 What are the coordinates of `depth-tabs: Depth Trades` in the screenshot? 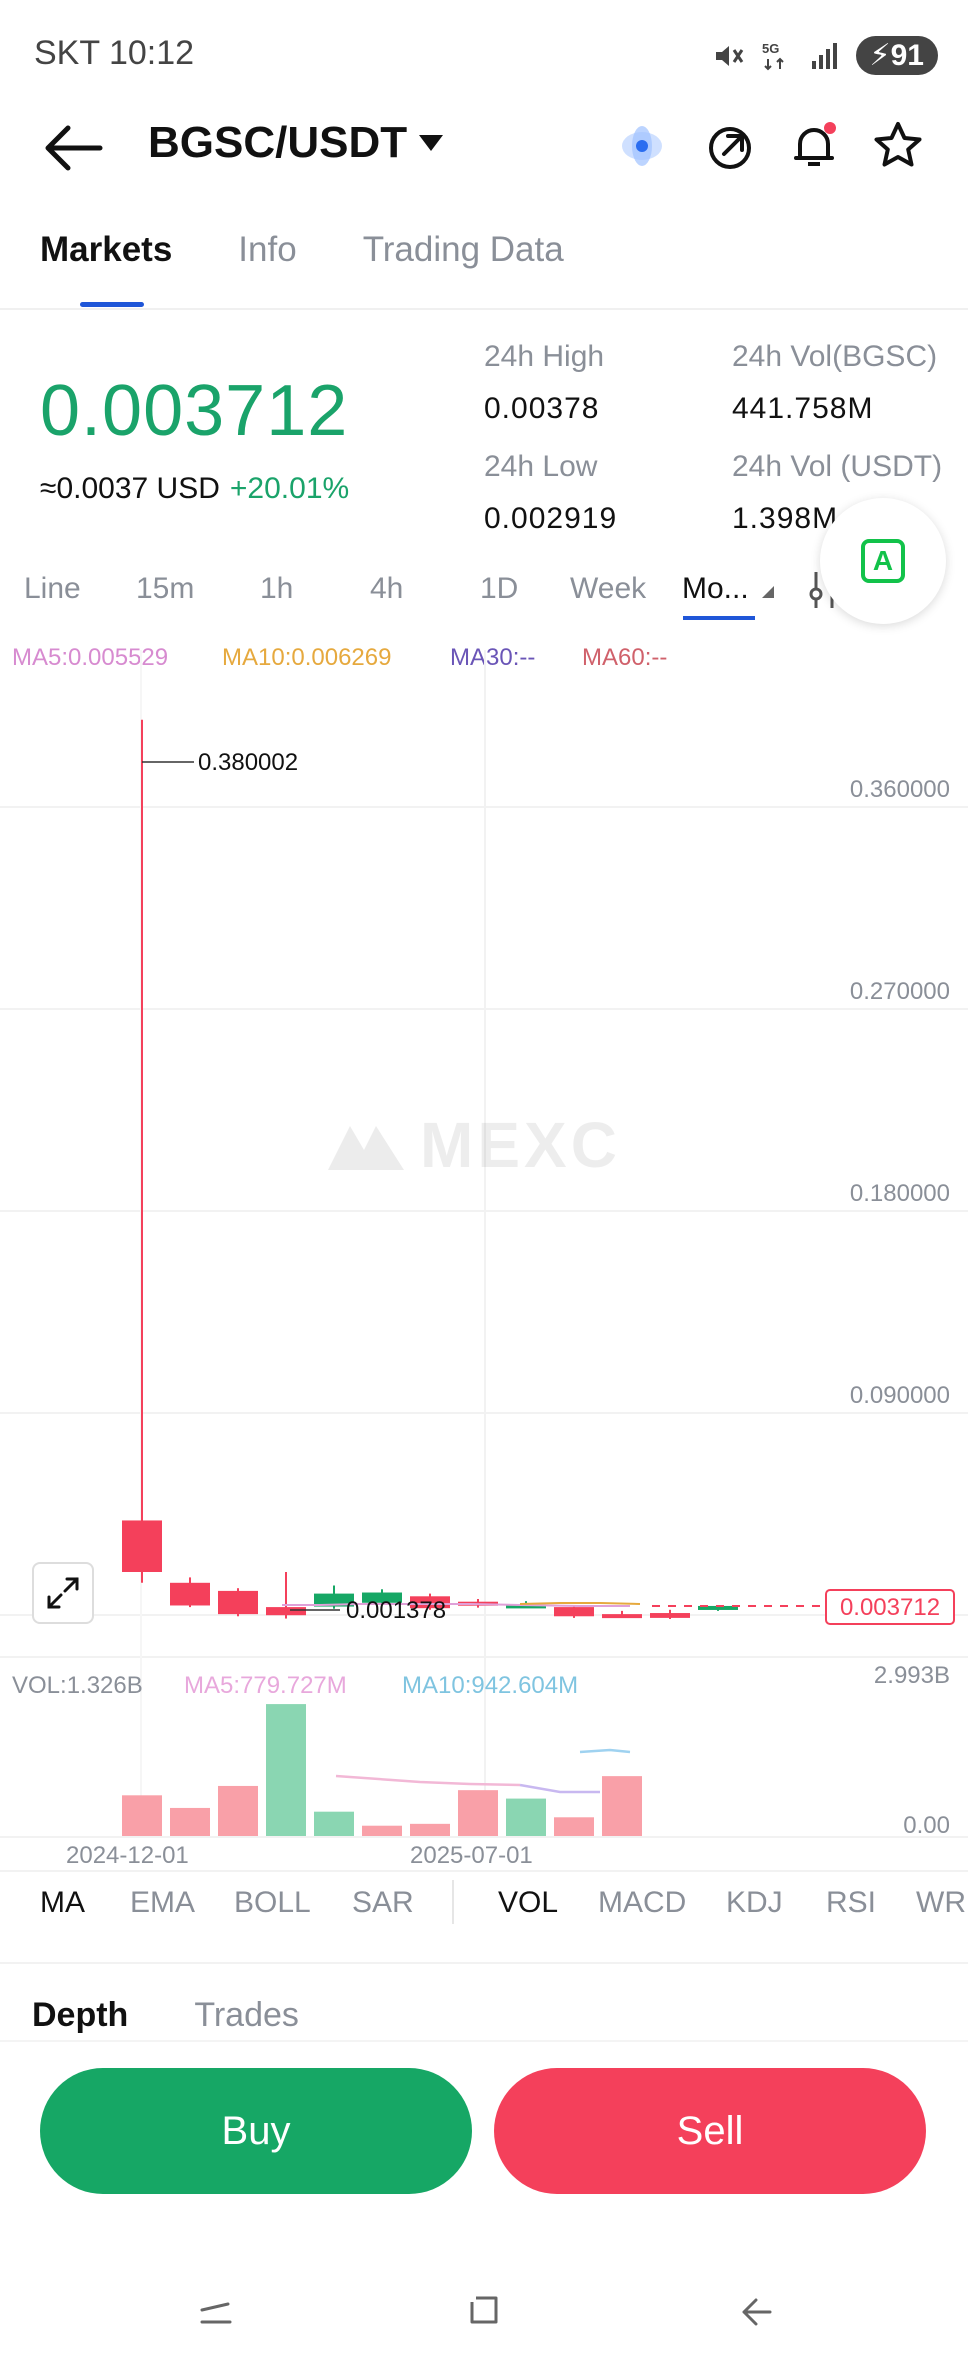 It's located at (165, 2015).